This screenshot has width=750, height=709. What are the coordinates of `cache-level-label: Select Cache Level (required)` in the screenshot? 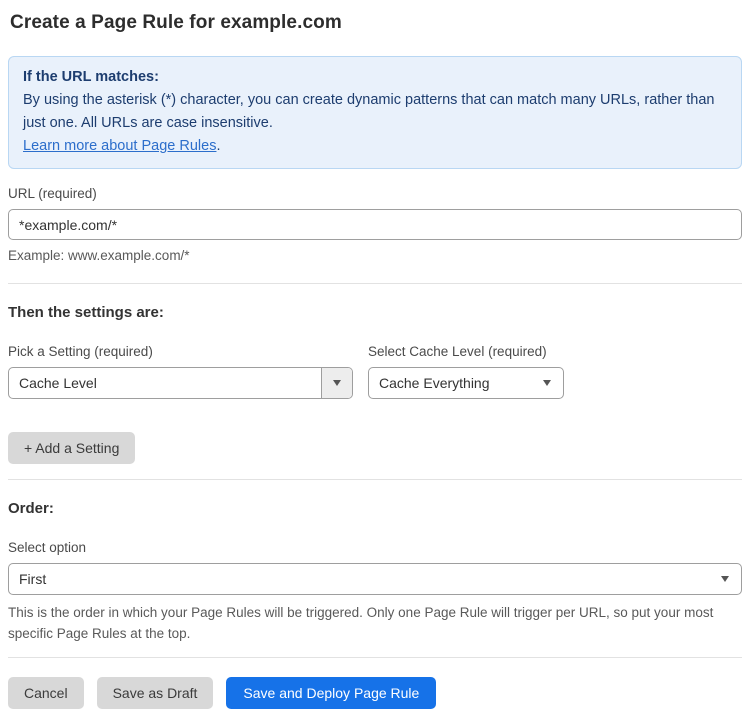 It's located at (457, 351).